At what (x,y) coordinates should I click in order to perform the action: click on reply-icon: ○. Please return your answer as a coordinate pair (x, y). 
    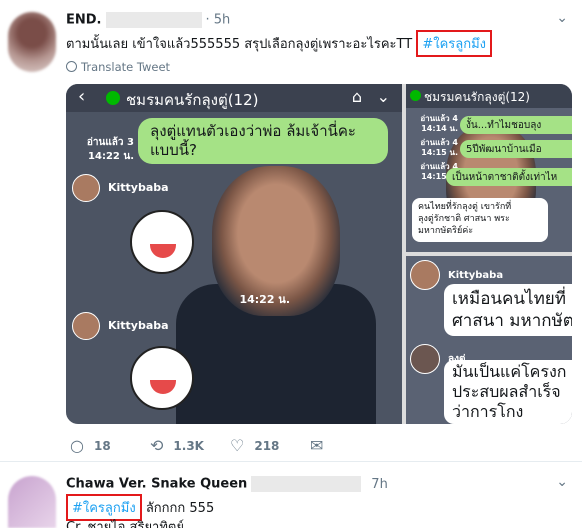
    Looking at the image, I should click on (77, 445).